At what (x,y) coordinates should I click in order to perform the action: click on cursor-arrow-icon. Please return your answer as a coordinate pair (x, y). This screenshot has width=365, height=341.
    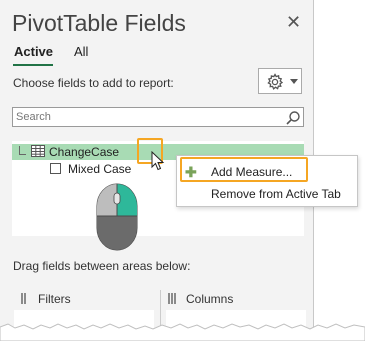
    Looking at the image, I should click on (158, 161).